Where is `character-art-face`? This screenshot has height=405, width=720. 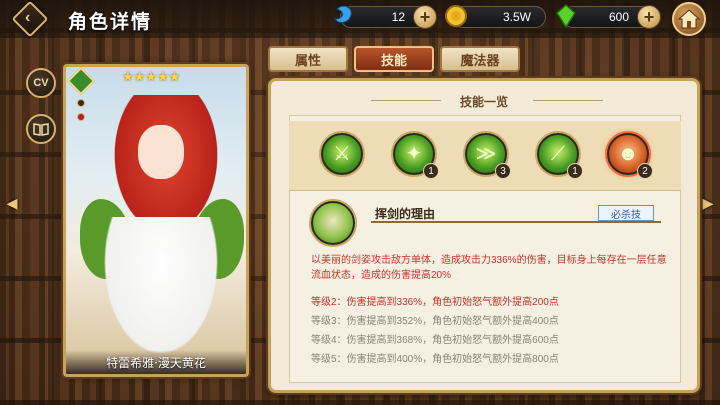 character-art-face is located at coordinates (161, 152).